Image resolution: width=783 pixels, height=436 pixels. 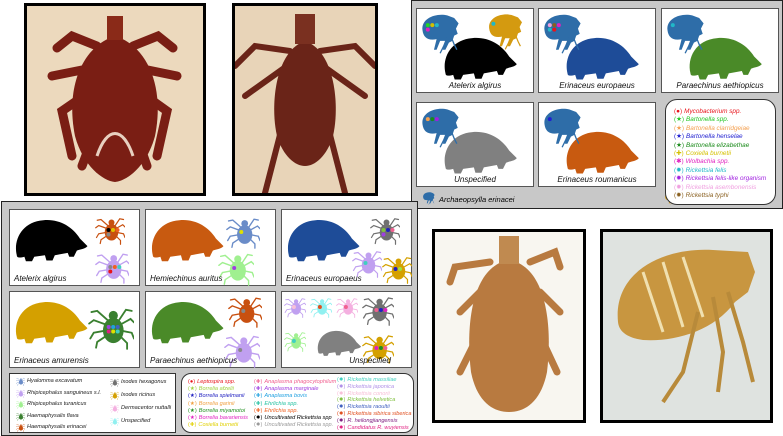 I want to click on pathogen-name: Bartonella clarridgeiae, so click(x=718, y=128).